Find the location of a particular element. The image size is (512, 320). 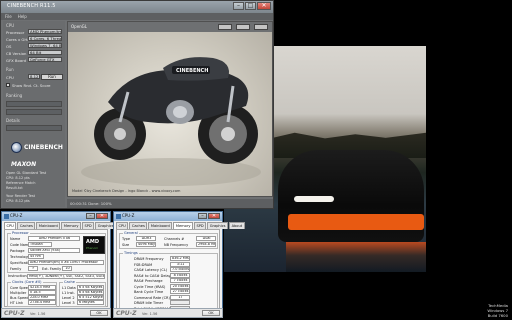

code-name-field: Thuban is located at coordinates (40, 244).